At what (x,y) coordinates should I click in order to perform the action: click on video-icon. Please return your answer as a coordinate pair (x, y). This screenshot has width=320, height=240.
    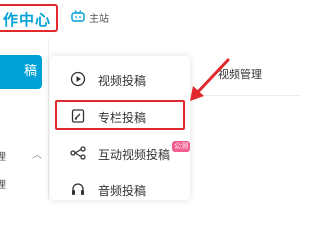
    Looking at the image, I should click on (78, 79).